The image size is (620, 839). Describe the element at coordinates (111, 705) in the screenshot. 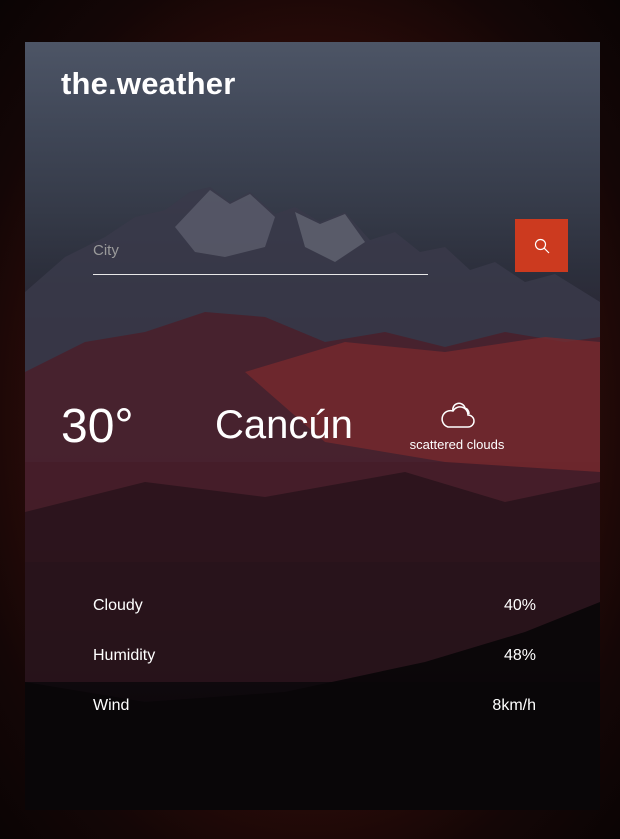

I see `detail-label: Wind` at that location.